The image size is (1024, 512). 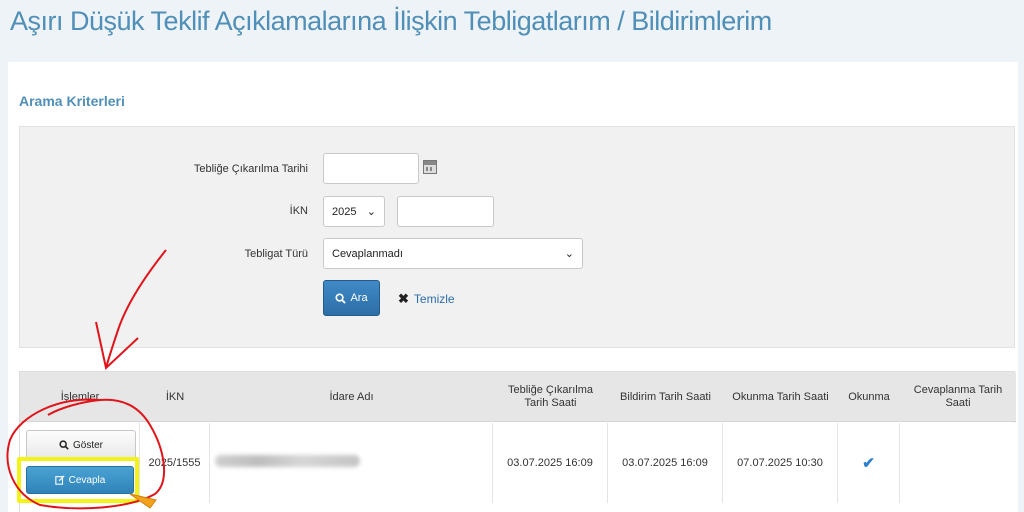 What do you see at coordinates (445, 211) in the screenshot?
I see `ikn-input` at bounding box center [445, 211].